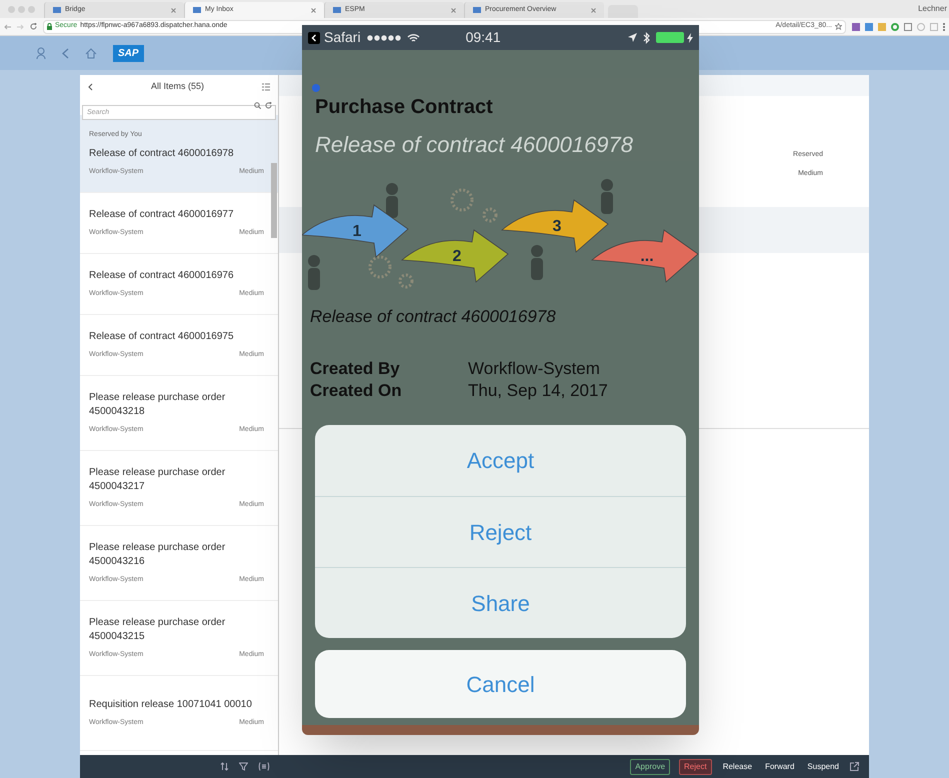  Describe the element at coordinates (177, 86) in the screenshot. I see `list-title: All Items (55)` at that location.